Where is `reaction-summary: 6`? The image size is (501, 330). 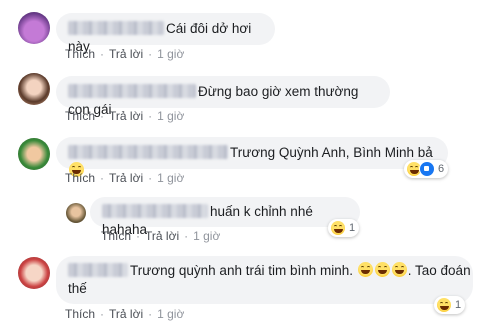
reaction-summary: 6 is located at coordinates (426, 169).